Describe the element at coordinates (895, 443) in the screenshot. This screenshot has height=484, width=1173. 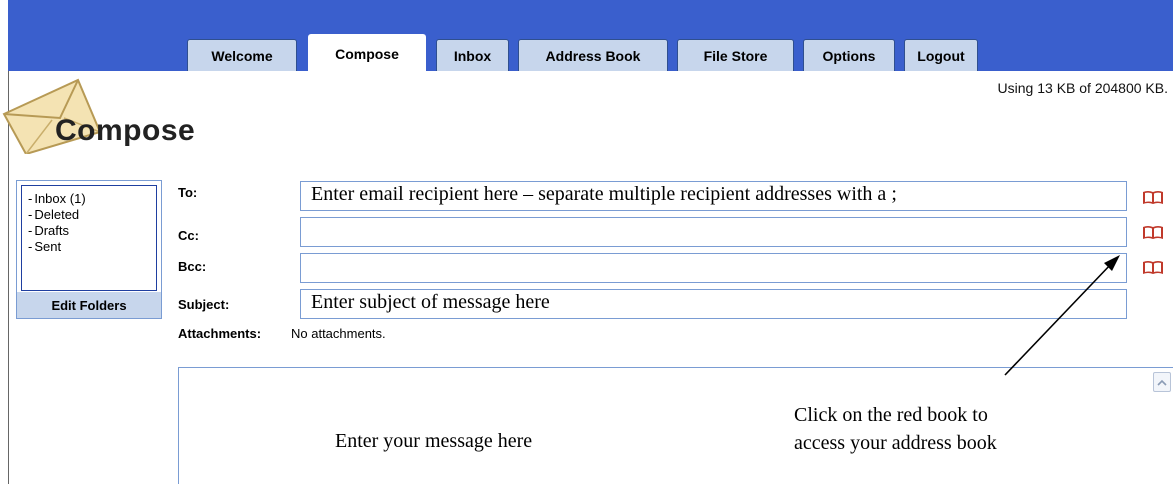
I see `annotation-line-2: access your address book` at that location.